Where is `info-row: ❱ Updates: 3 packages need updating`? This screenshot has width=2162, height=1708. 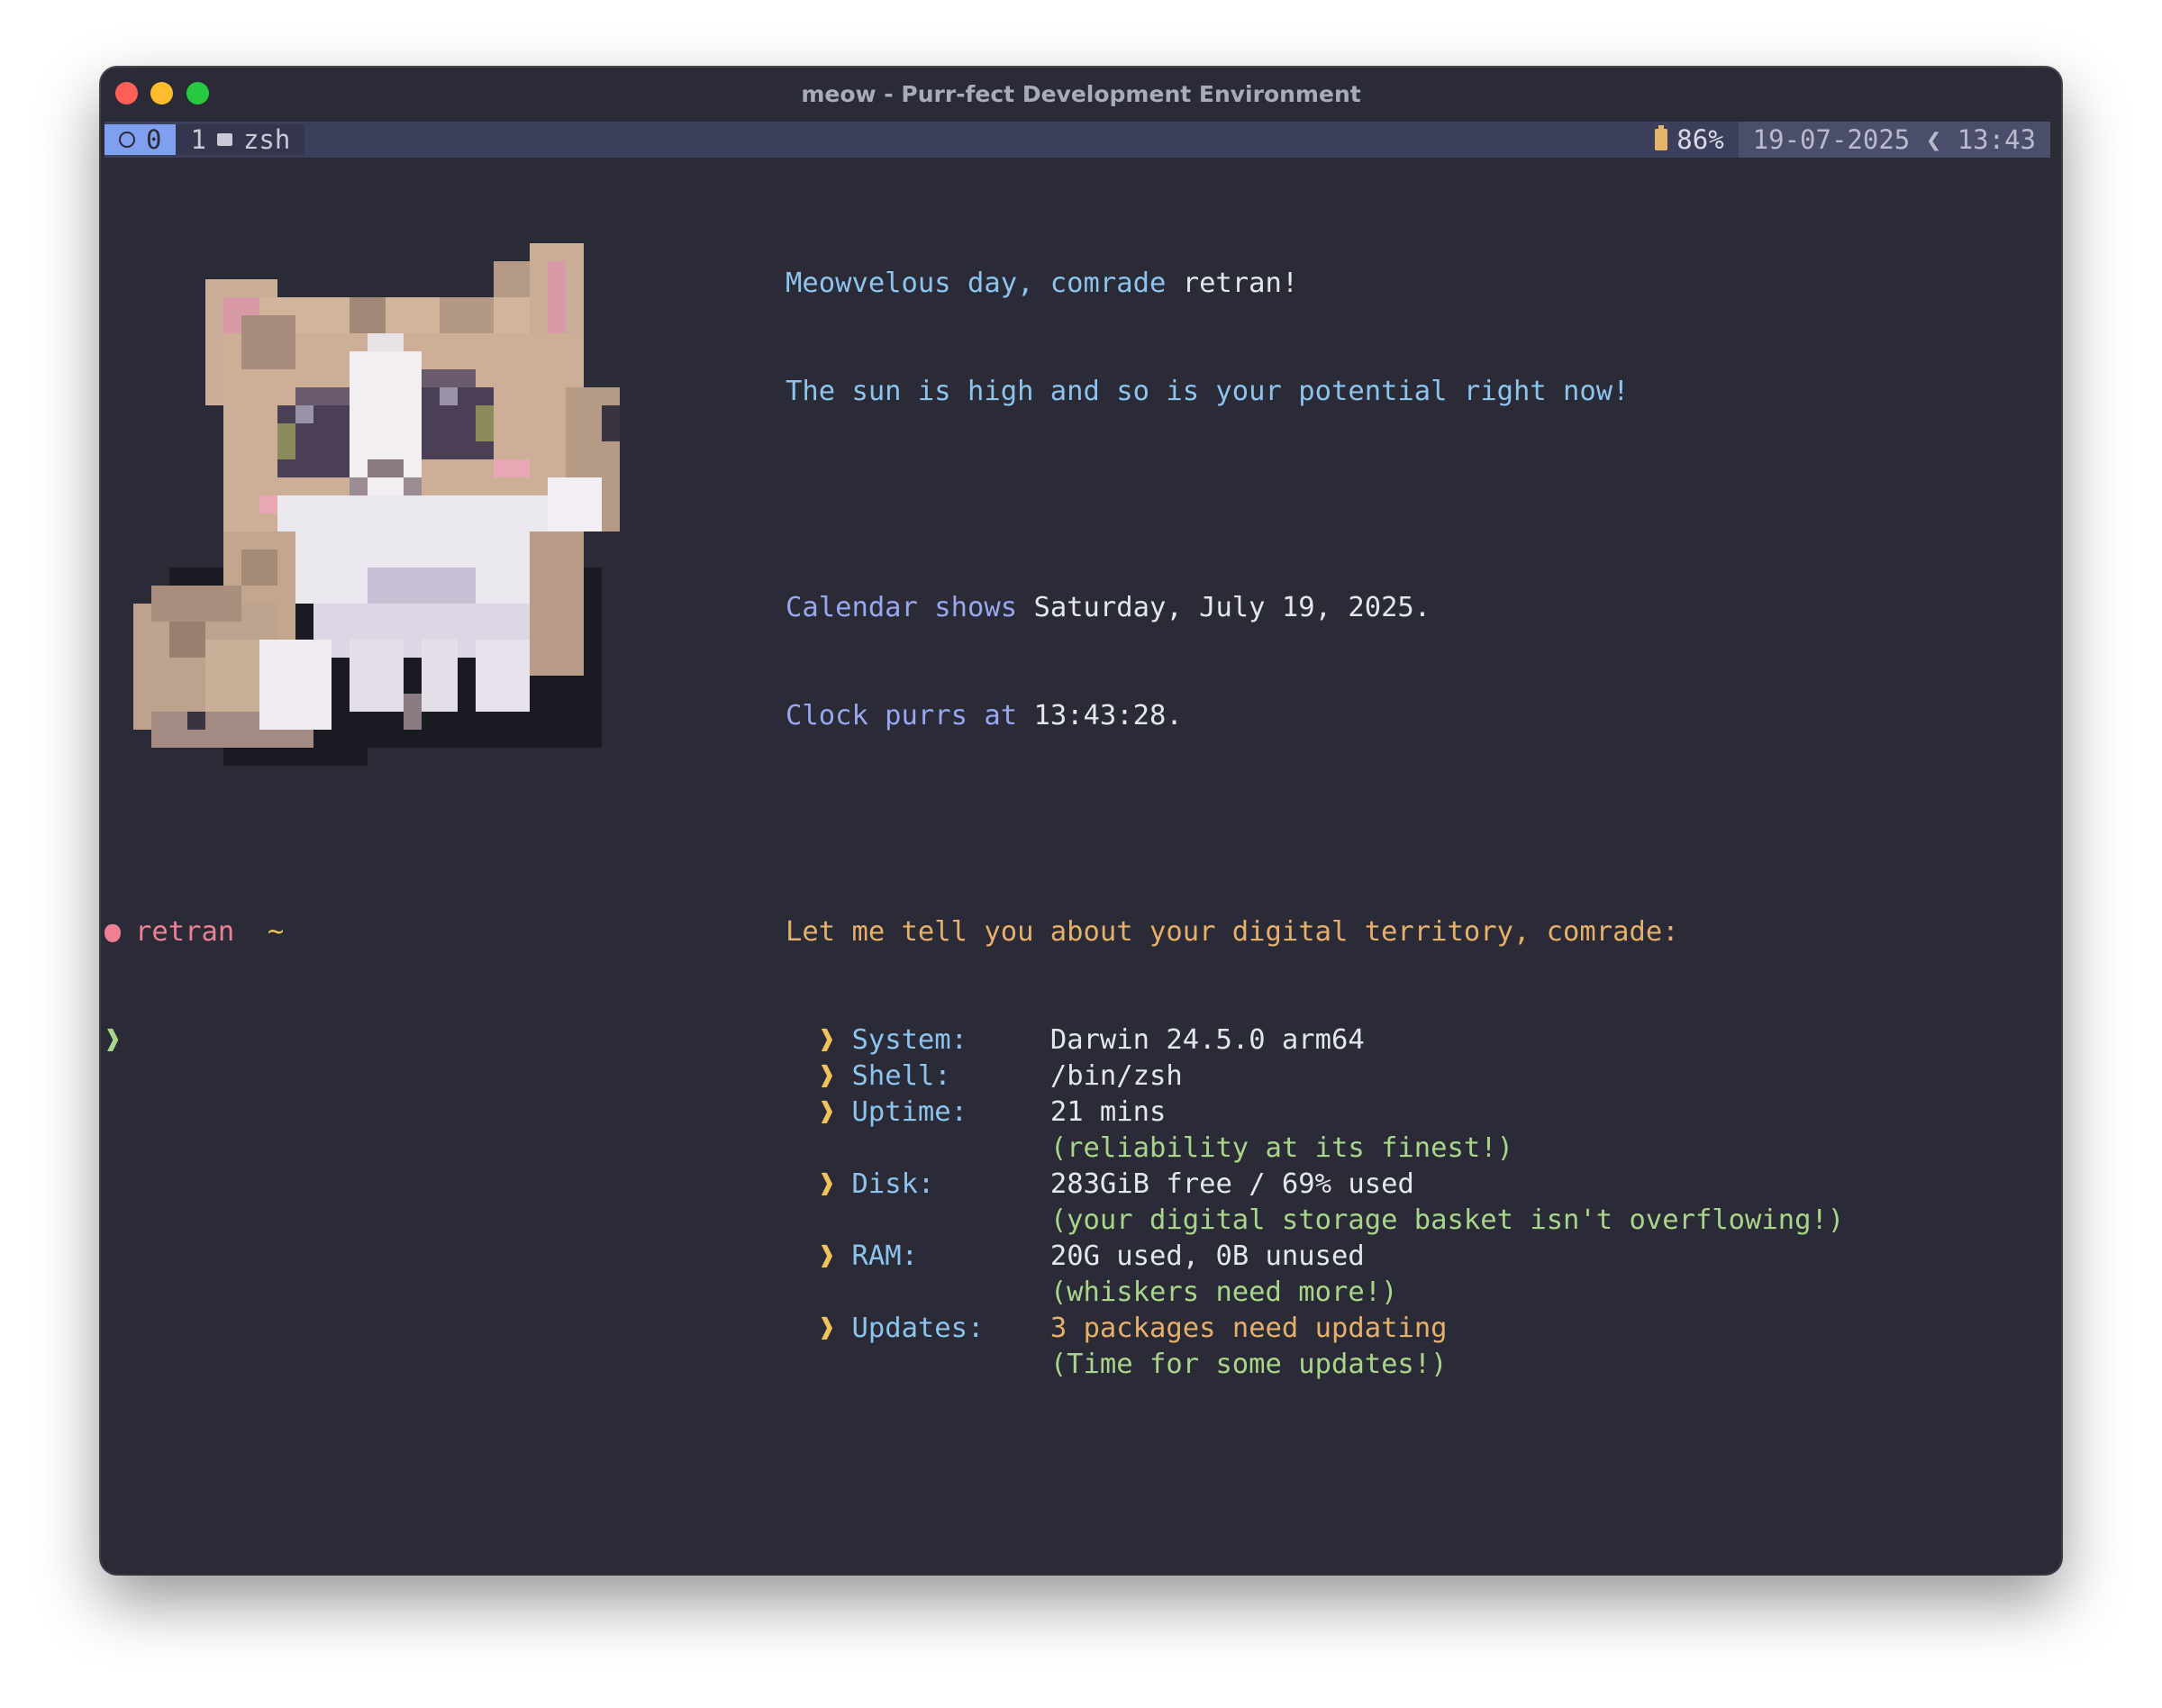
info-row: ❱ Updates: 3 packages need updating is located at coordinates (1315, 1329).